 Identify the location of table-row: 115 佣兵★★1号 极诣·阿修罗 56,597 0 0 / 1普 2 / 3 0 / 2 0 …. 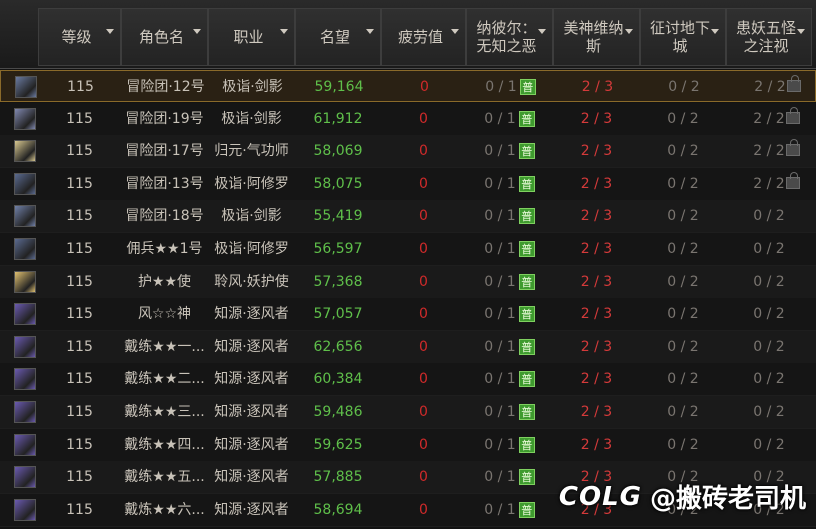
(408, 249).